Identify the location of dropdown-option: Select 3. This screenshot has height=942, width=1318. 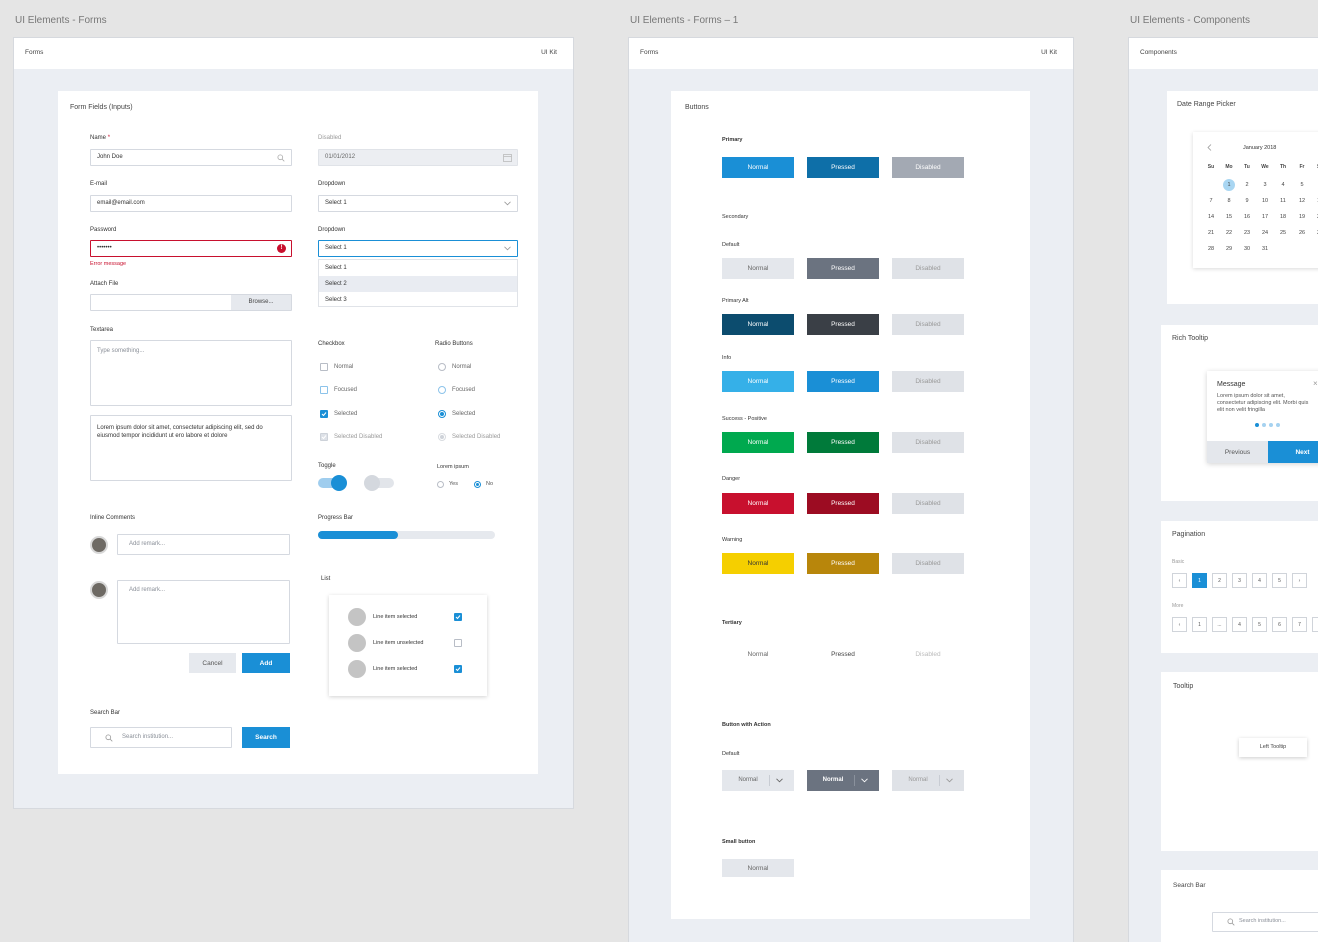
(418, 300).